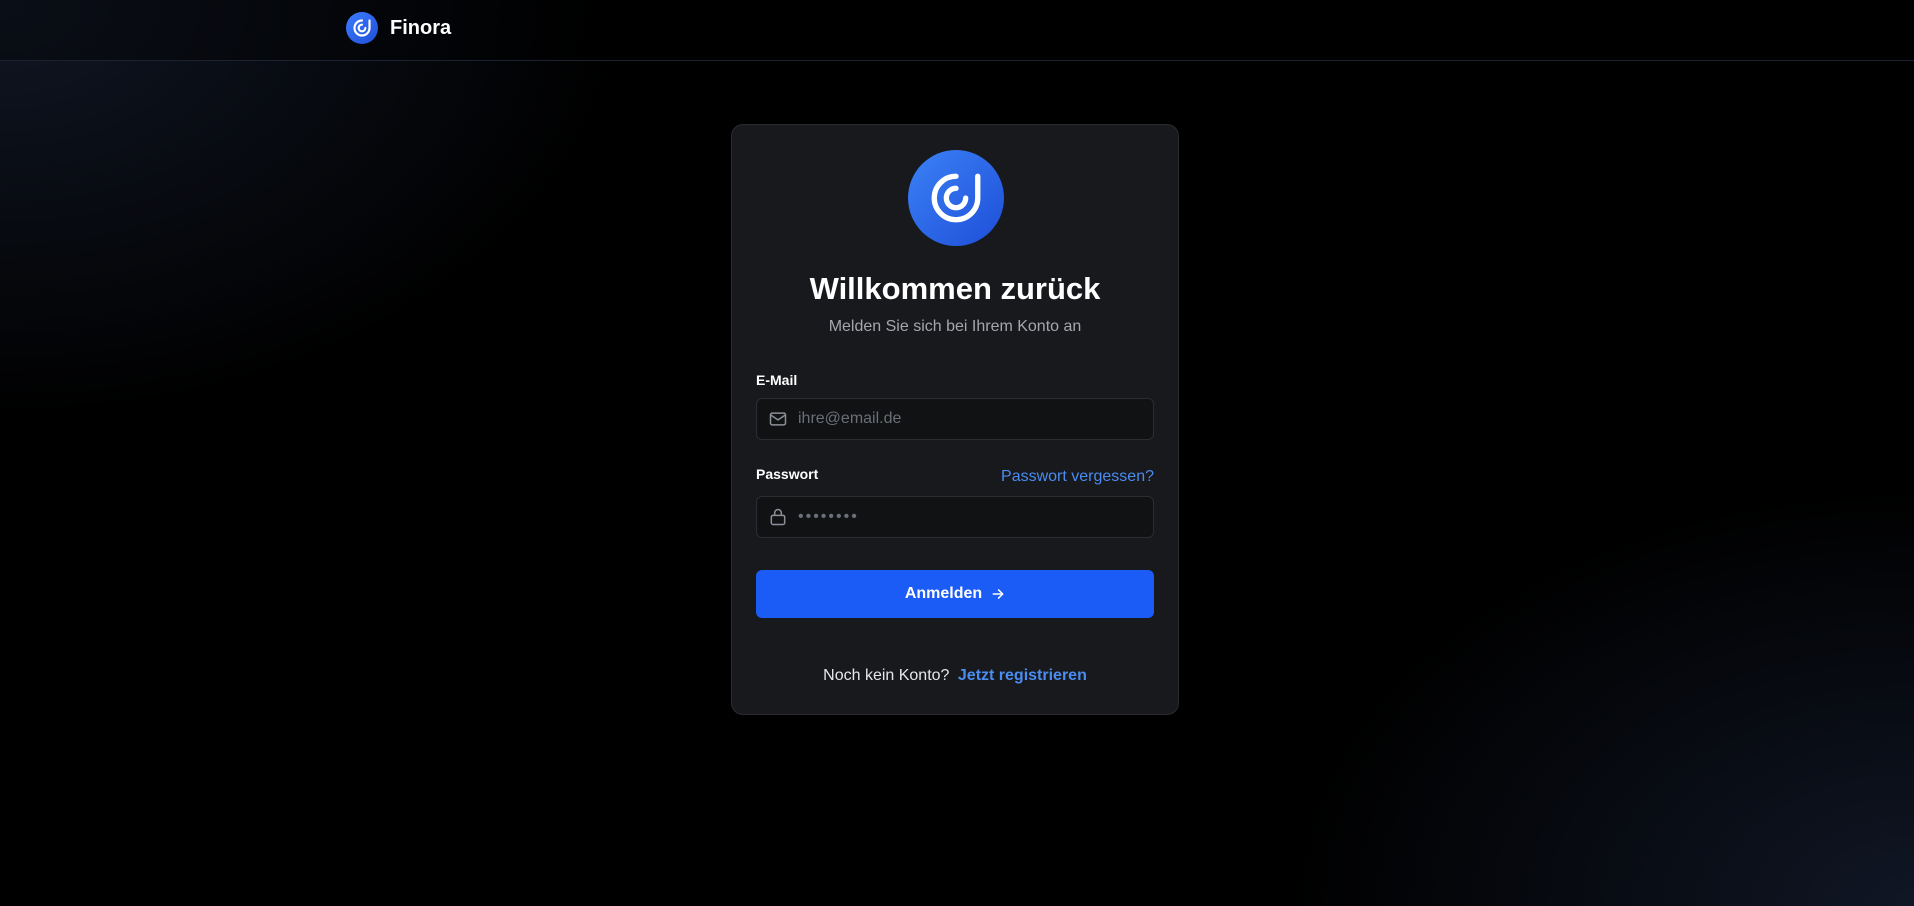 The width and height of the screenshot is (1914, 906). Describe the element at coordinates (998, 594) in the screenshot. I see `arrow-right-icon` at that location.